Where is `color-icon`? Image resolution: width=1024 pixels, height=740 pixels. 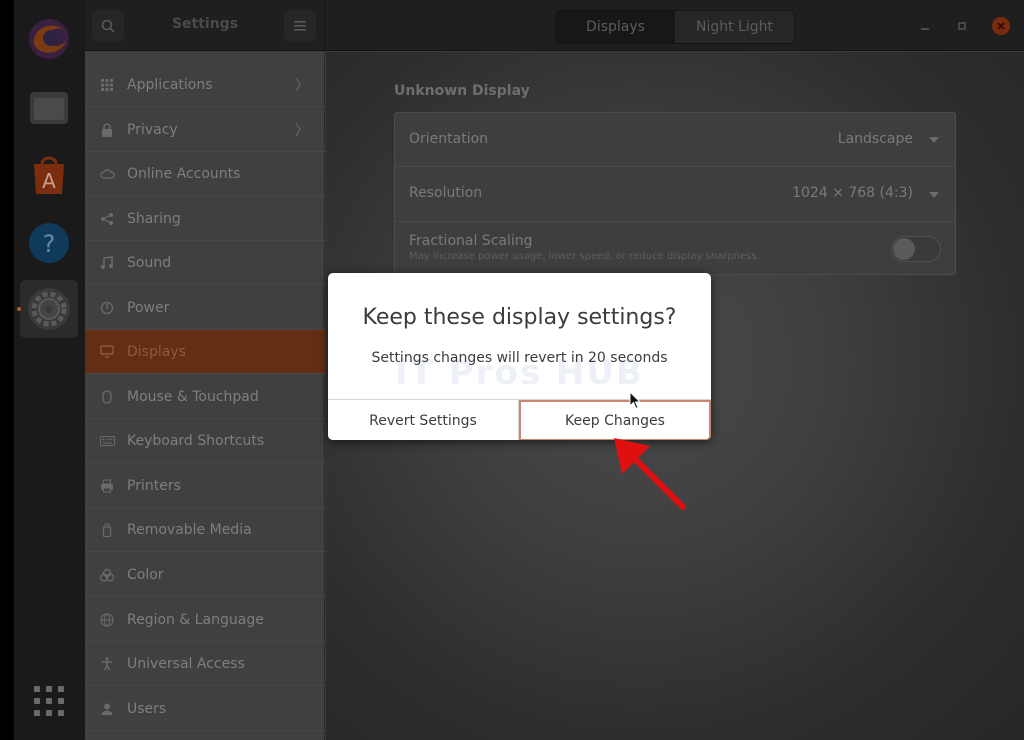 color-icon is located at coordinates (107, 575).